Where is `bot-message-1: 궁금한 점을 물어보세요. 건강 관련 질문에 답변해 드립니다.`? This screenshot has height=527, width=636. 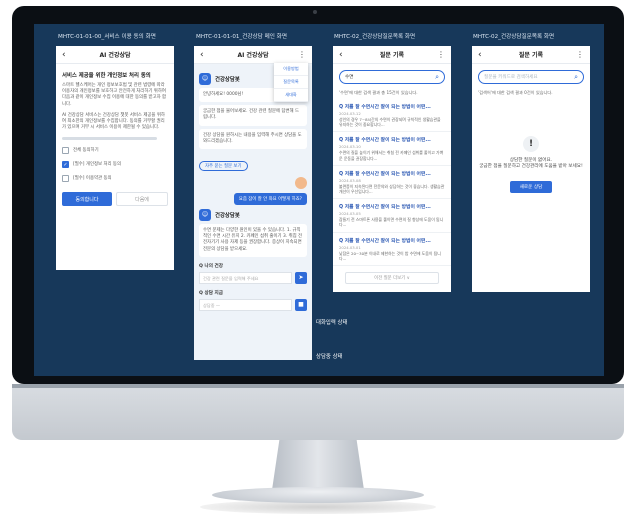 bot-message-1: 궁금한 점을 물어보세요. 건강 관련 질문에 답변해 드립니다. is located at coordinates (253, 115).